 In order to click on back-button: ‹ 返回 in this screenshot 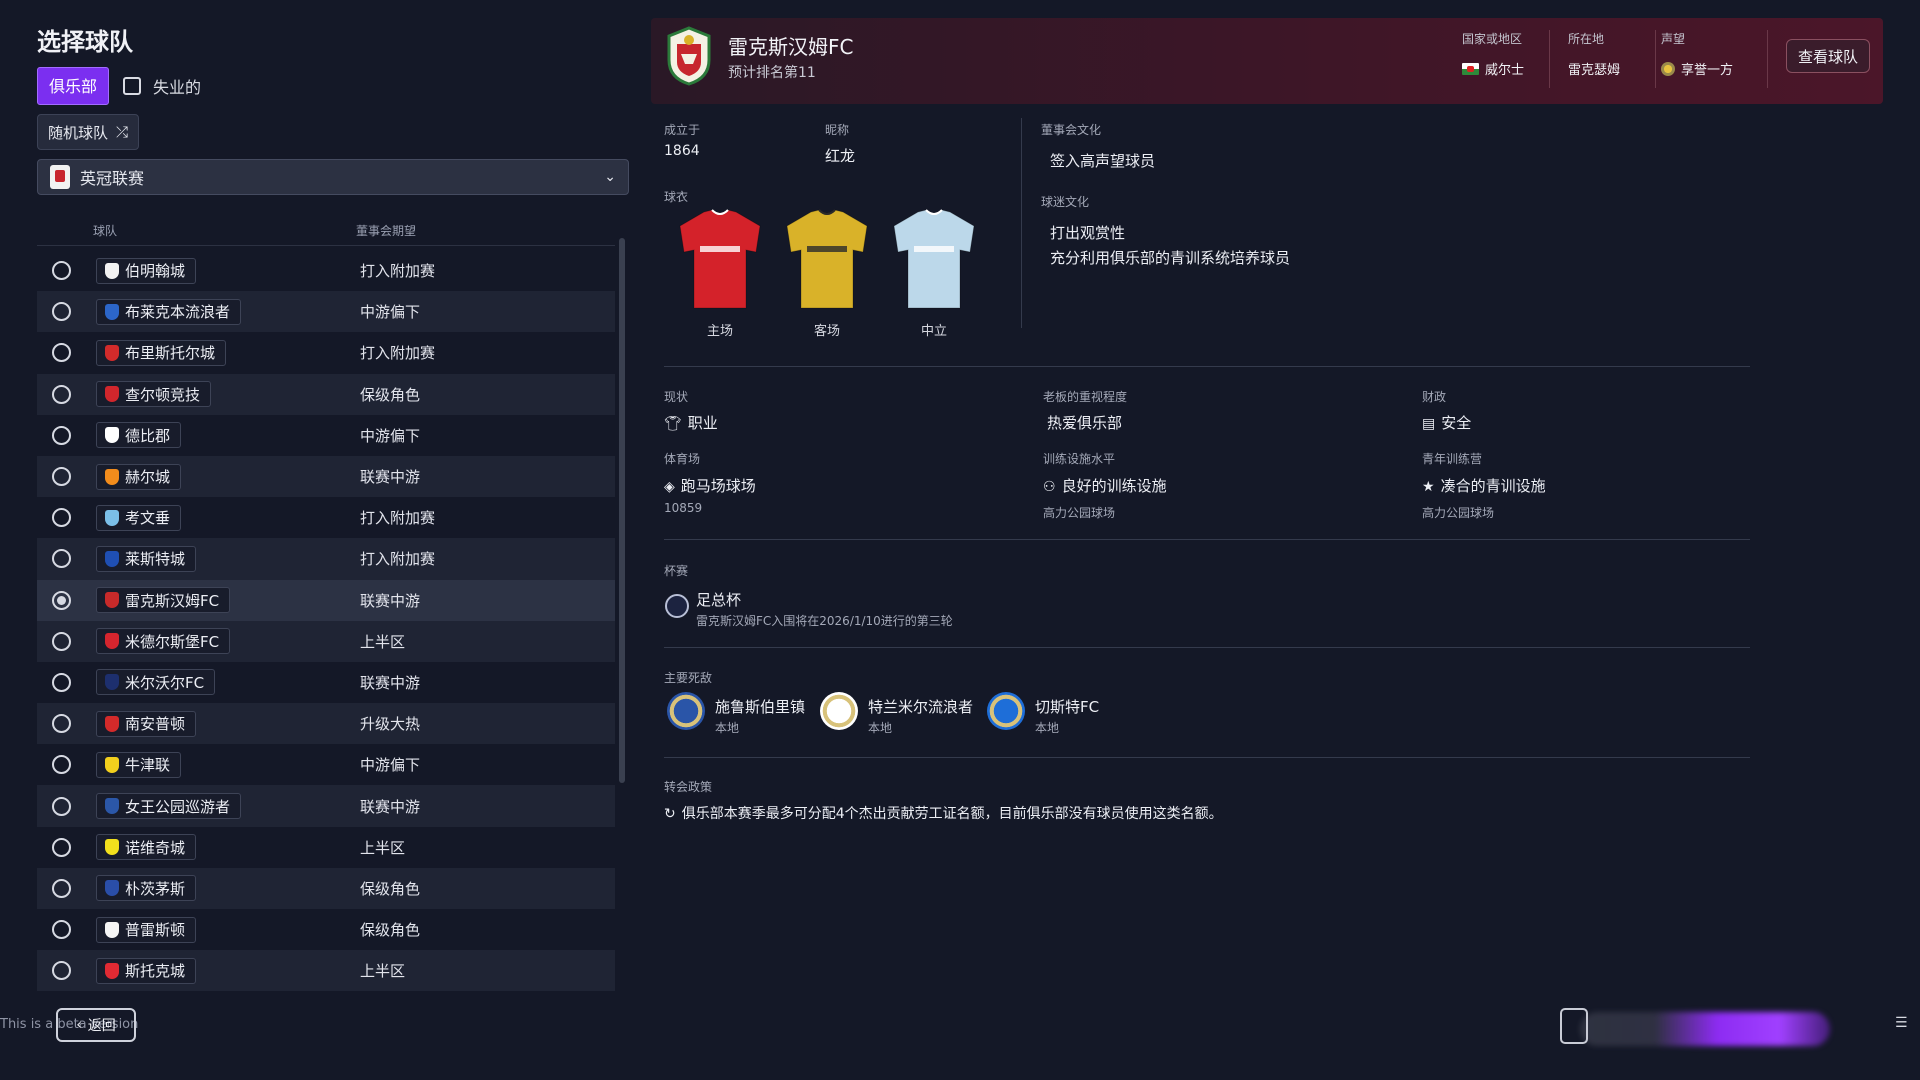, I will do `click(96, 1025)`.